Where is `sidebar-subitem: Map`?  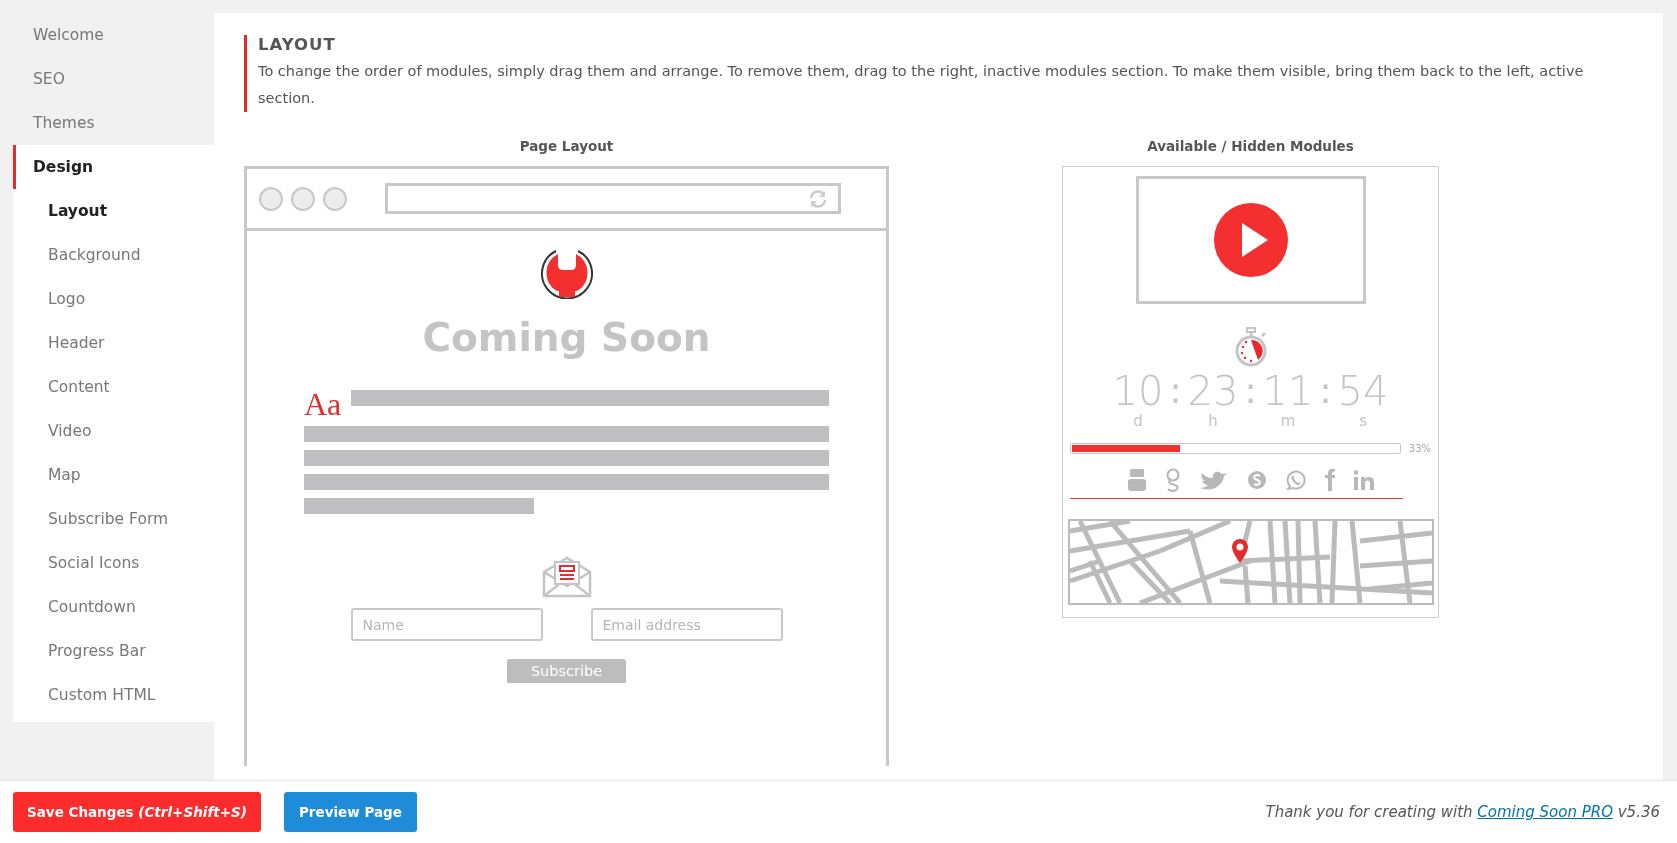 sidebar-subitem: Map is located at coordinates (113, 475).